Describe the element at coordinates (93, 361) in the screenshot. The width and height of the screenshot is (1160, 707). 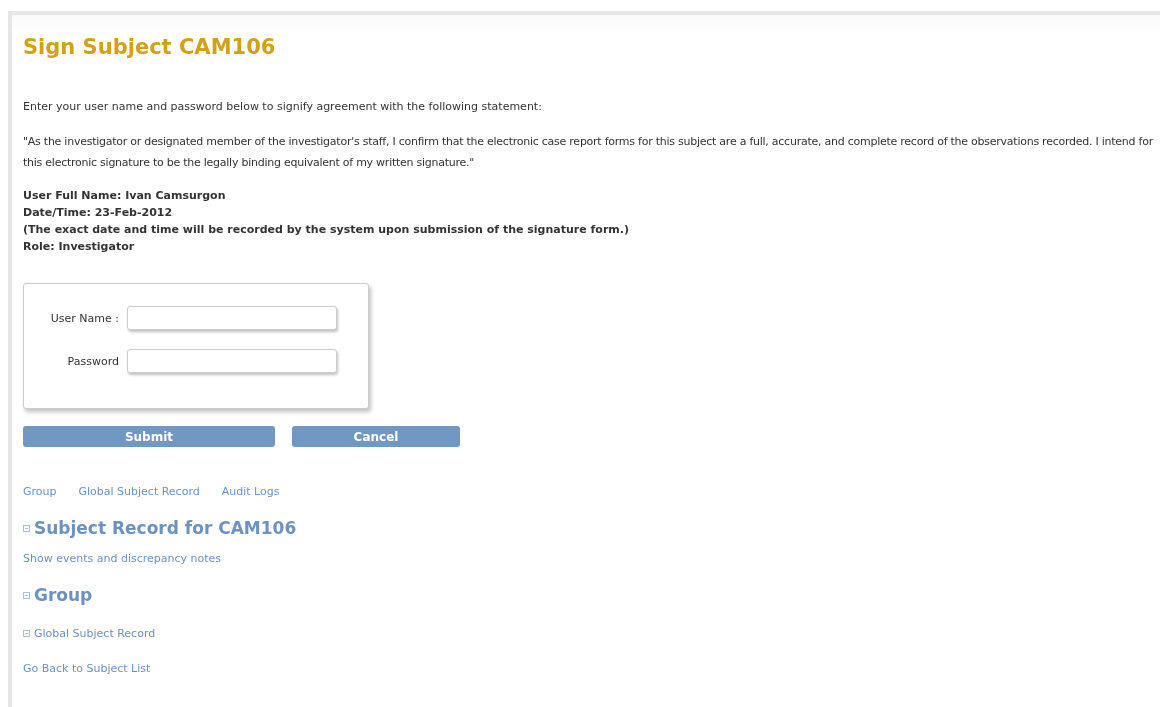
I see `field-label: Password` at that location.